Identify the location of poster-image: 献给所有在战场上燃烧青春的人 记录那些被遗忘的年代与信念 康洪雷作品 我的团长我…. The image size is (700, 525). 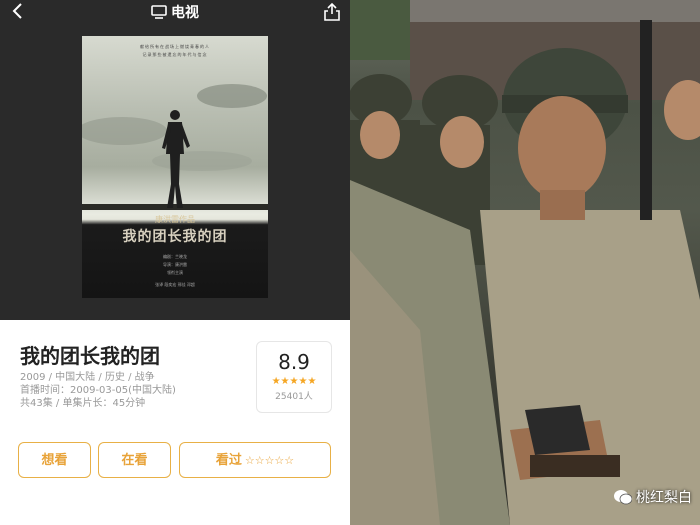
(175, 167).